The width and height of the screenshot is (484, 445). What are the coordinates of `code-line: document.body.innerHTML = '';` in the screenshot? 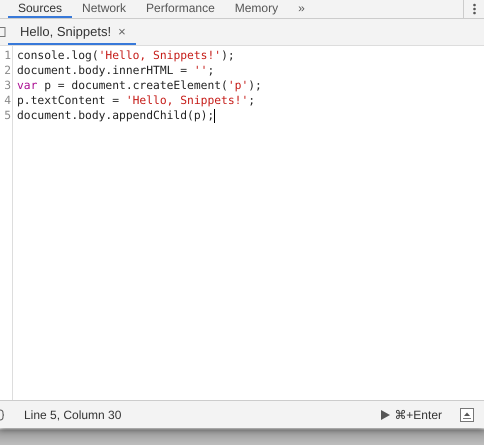 It's located at (115, 70).